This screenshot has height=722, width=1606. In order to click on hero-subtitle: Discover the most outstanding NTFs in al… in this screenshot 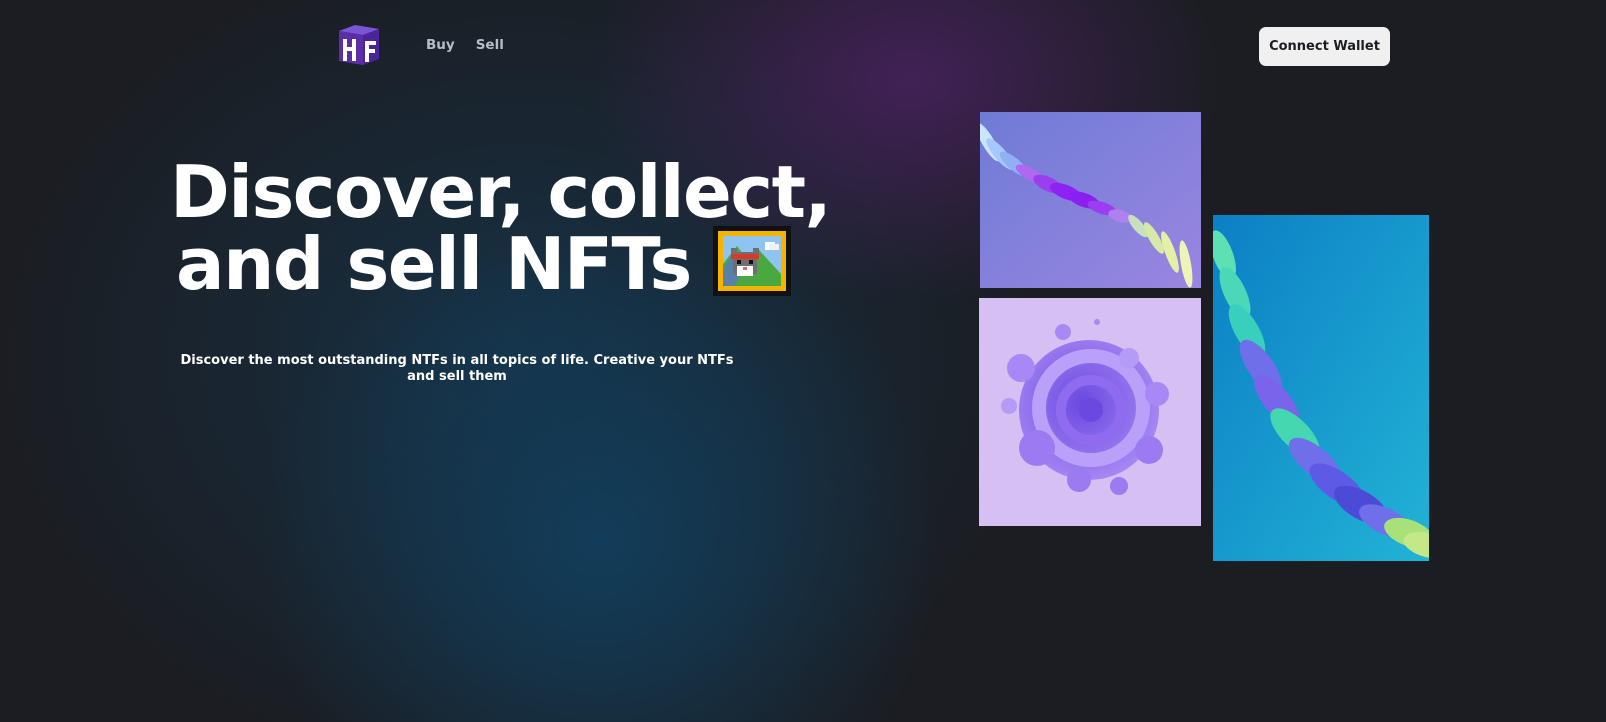, I will do `click(457, 368)`.